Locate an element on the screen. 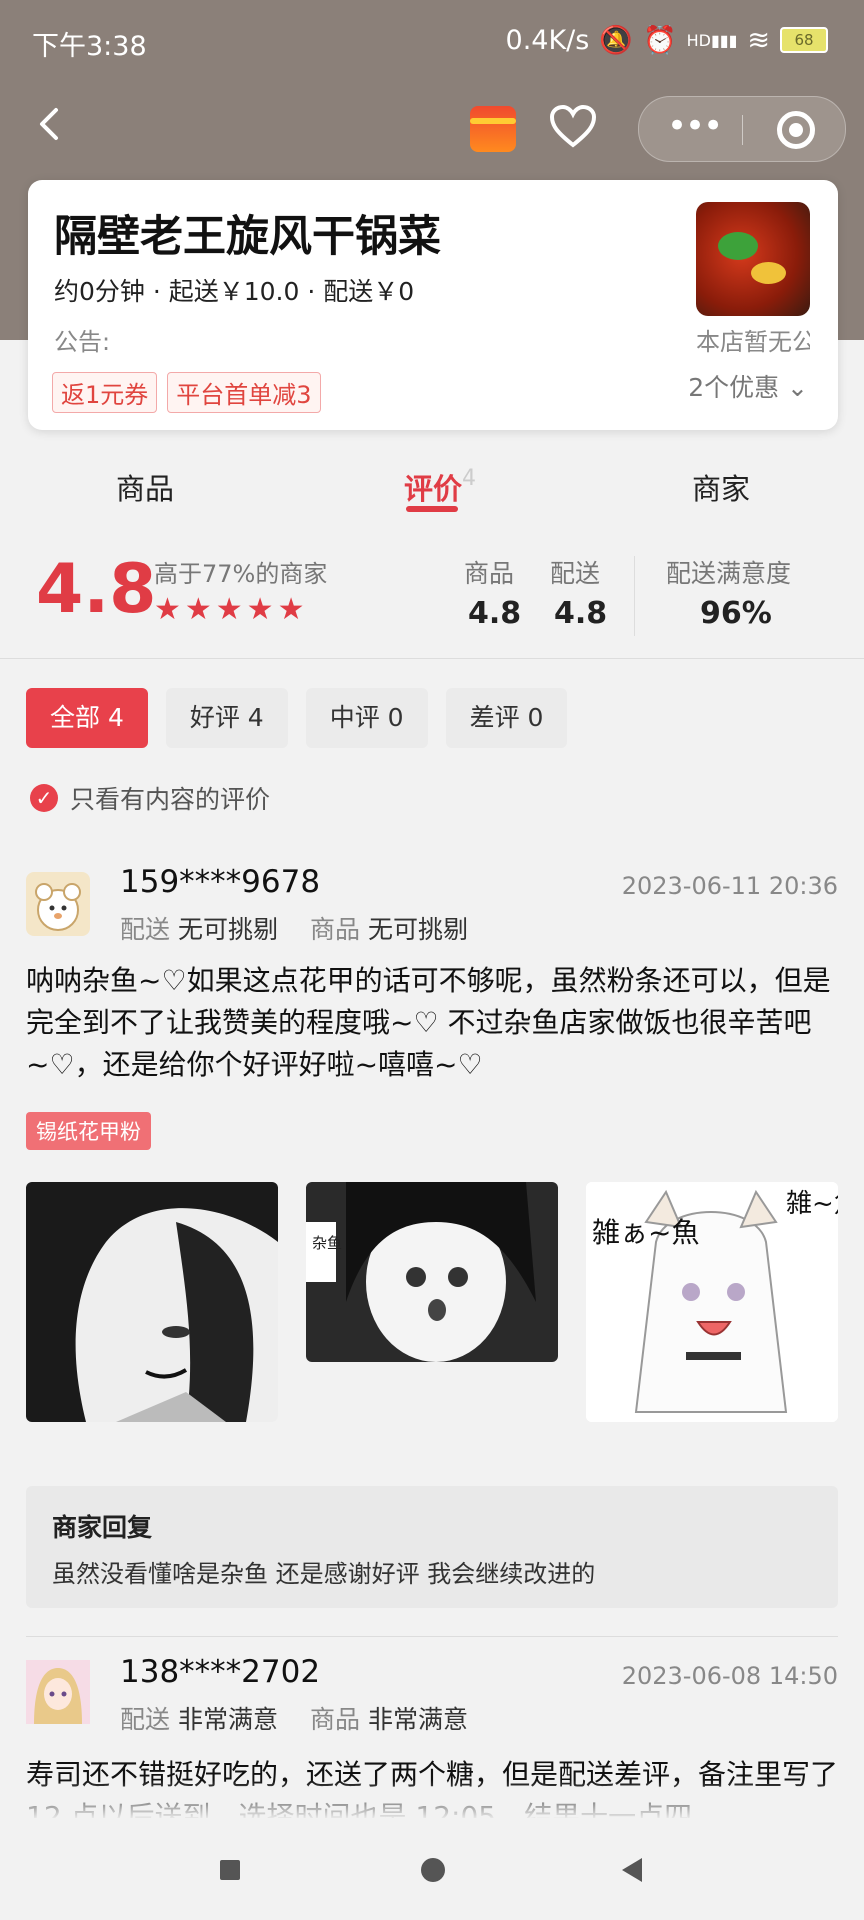 This screenshot has height=1920, width=864. filter-neutral: 中评 0 is located at coordinates (366, 718).